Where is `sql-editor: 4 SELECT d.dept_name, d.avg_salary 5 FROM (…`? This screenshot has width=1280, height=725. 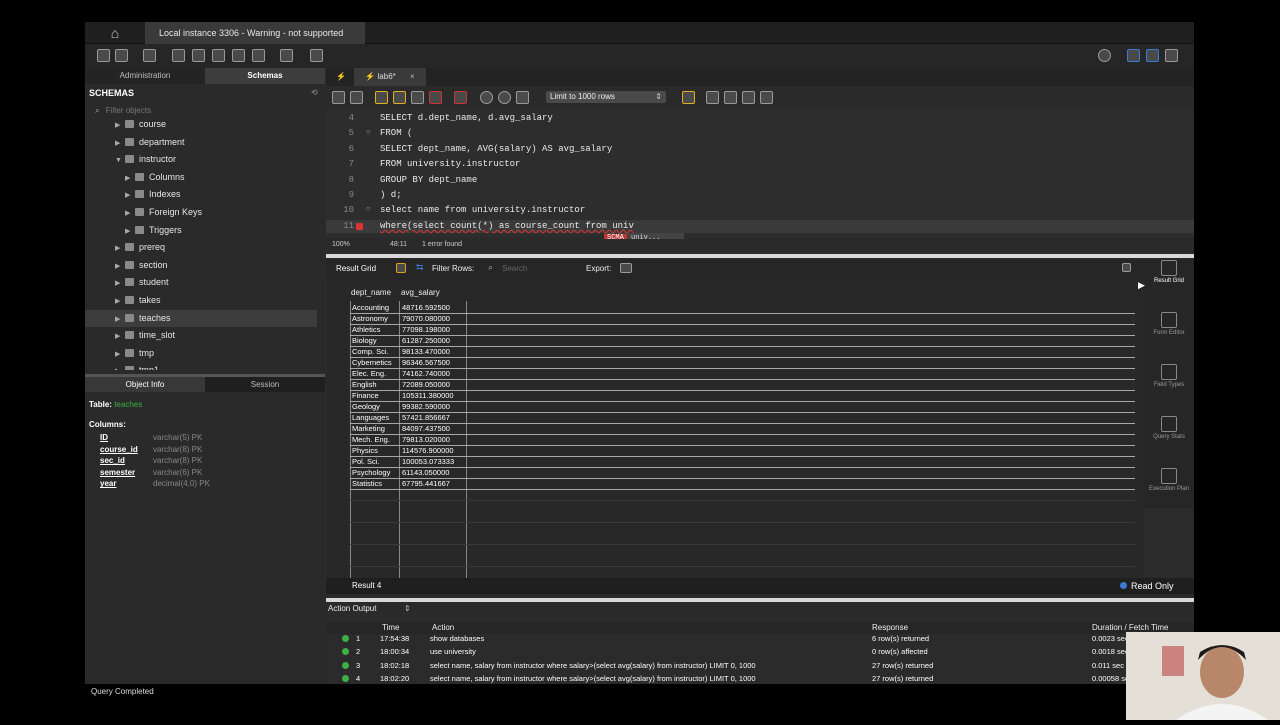 sql-editor: 4 SELECT d.dept_name, d.avg_salary 5 FROM (… is located at coordinates (760, 176).